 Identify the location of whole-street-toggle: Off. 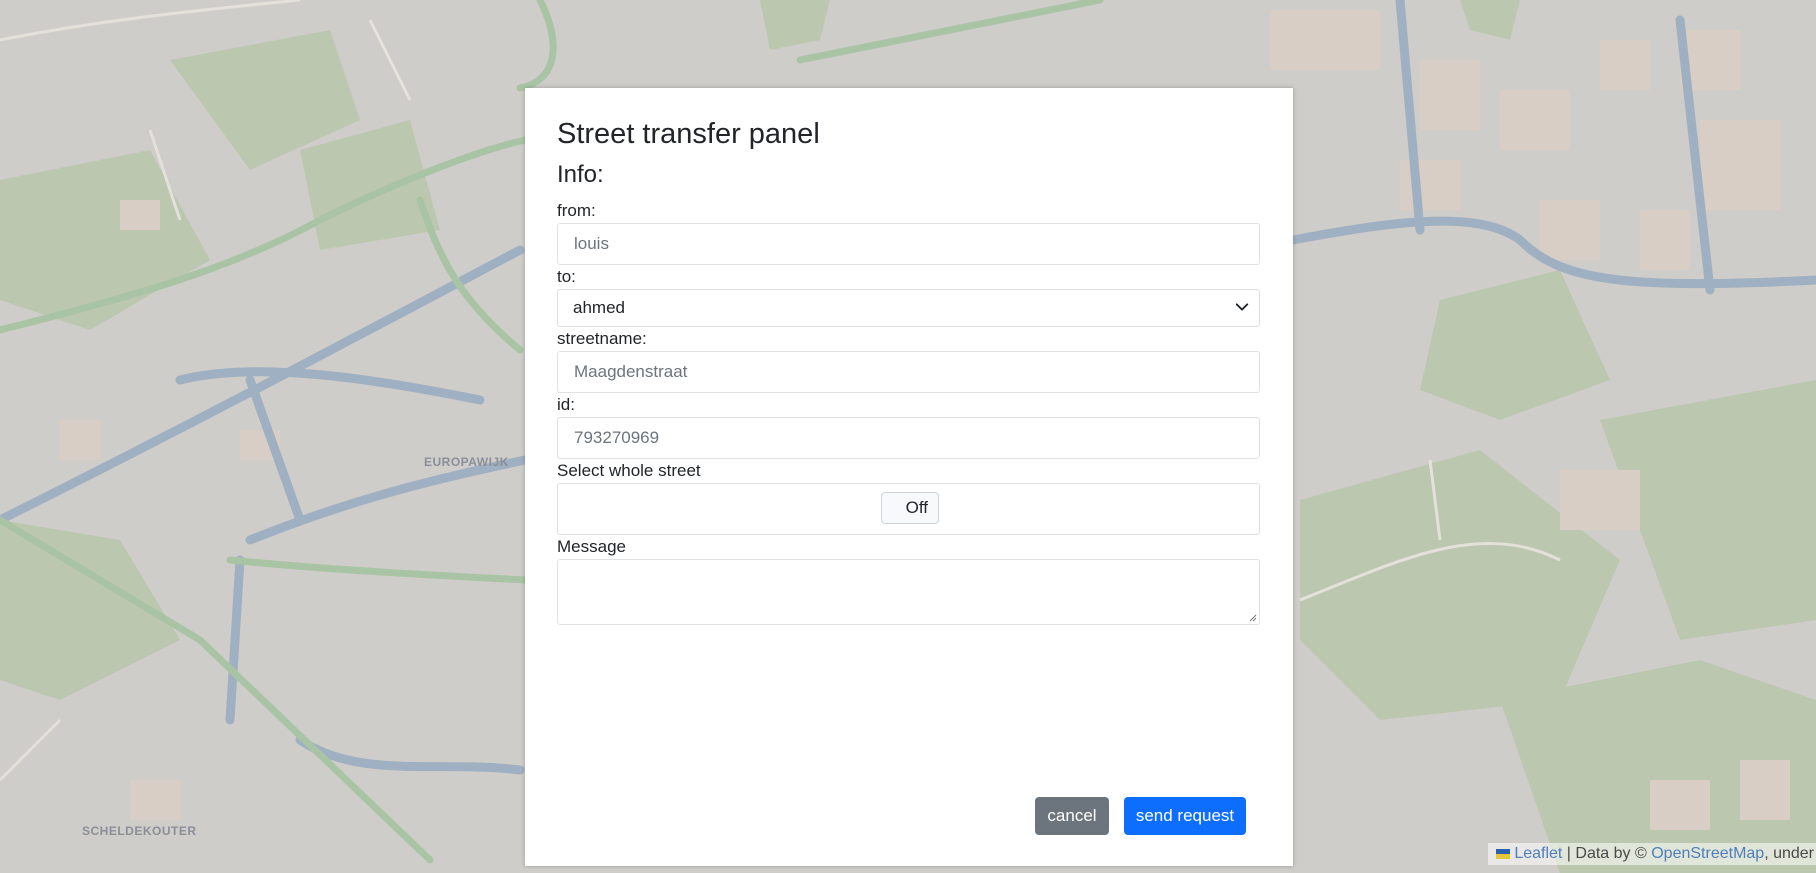
(910, 508).